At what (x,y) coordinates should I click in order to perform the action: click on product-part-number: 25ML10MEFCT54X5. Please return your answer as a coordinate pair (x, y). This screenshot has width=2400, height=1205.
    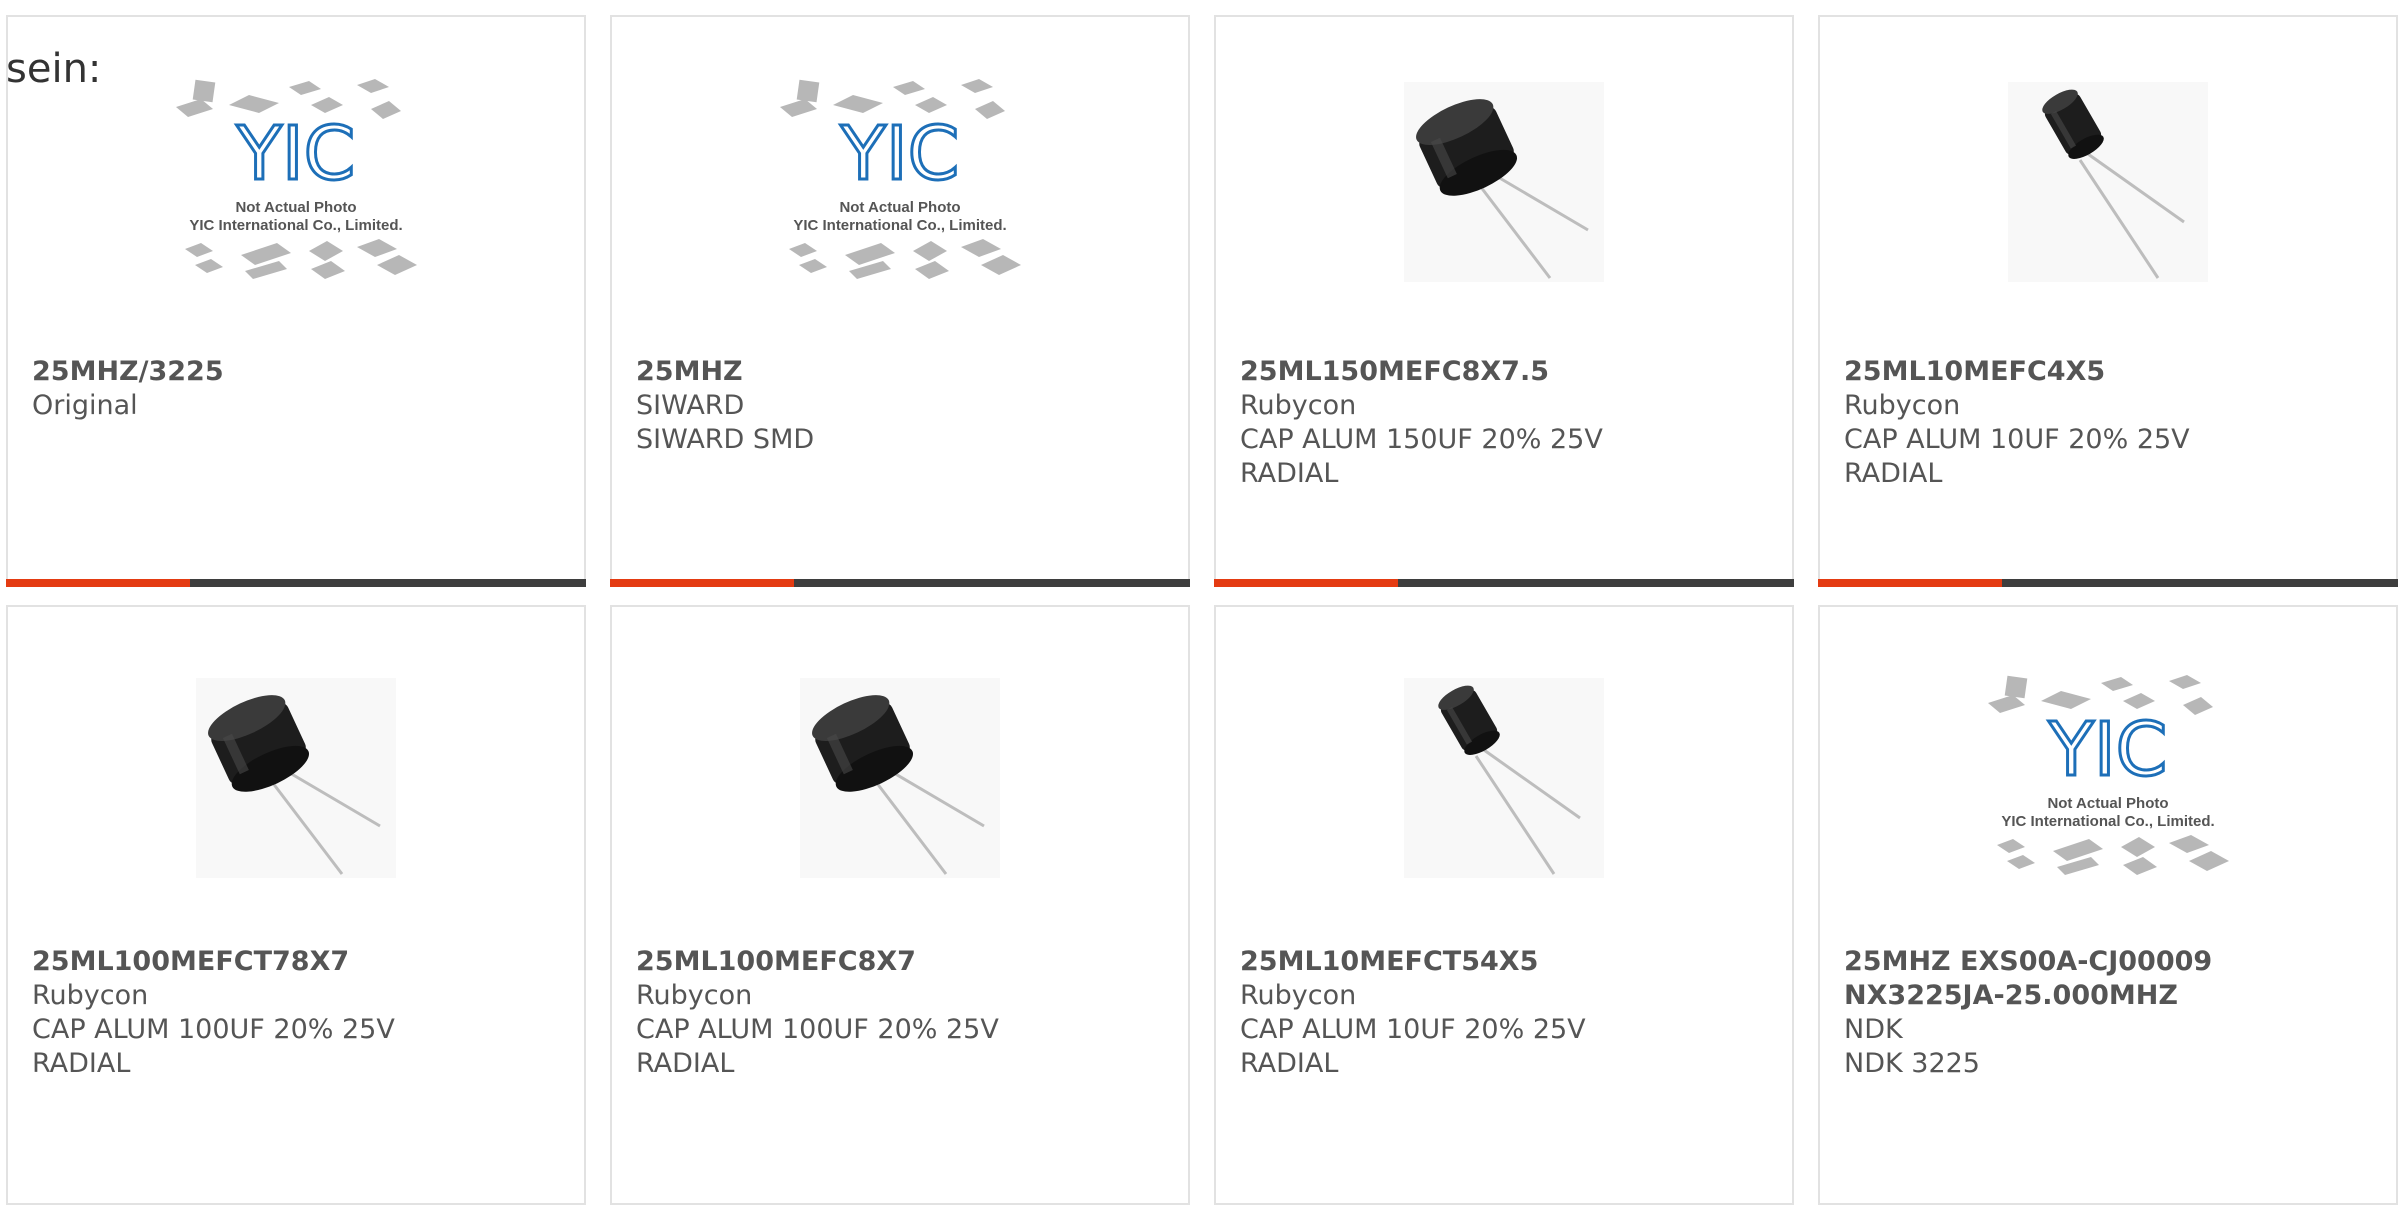
    Looking at the image, I should click on (1506, 962).